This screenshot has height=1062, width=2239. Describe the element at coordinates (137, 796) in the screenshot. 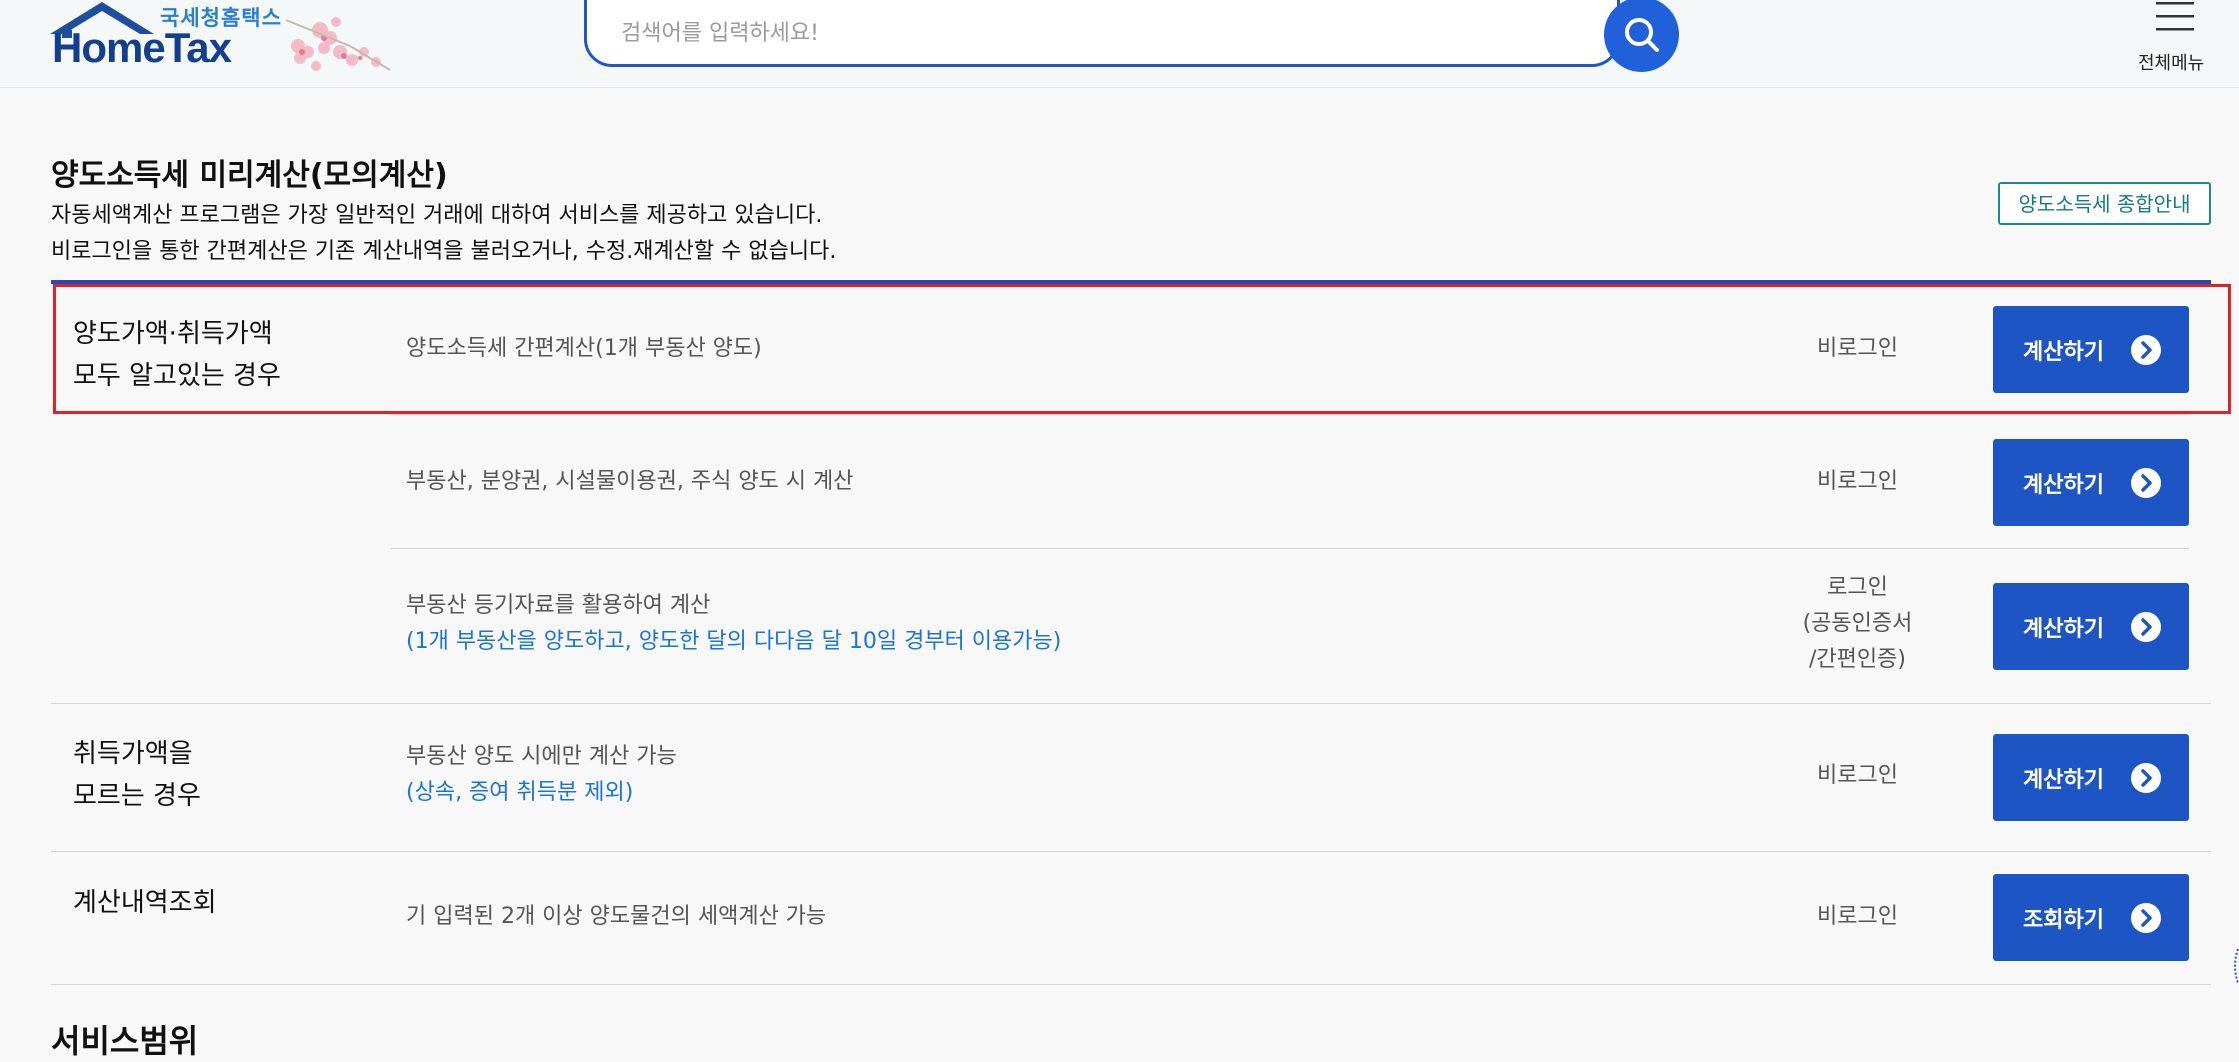

I see `category-unknown-line2: 모르는 경우` at that location.